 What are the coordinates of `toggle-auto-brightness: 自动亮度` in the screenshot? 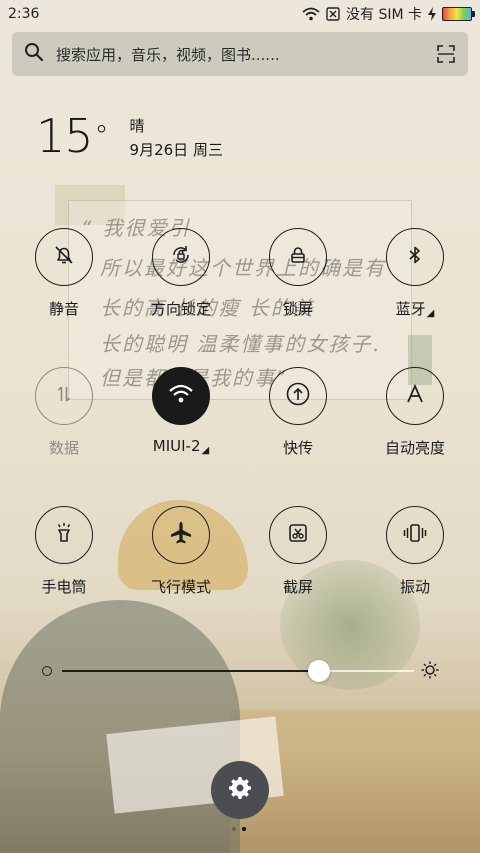 It's located at (415, 412).